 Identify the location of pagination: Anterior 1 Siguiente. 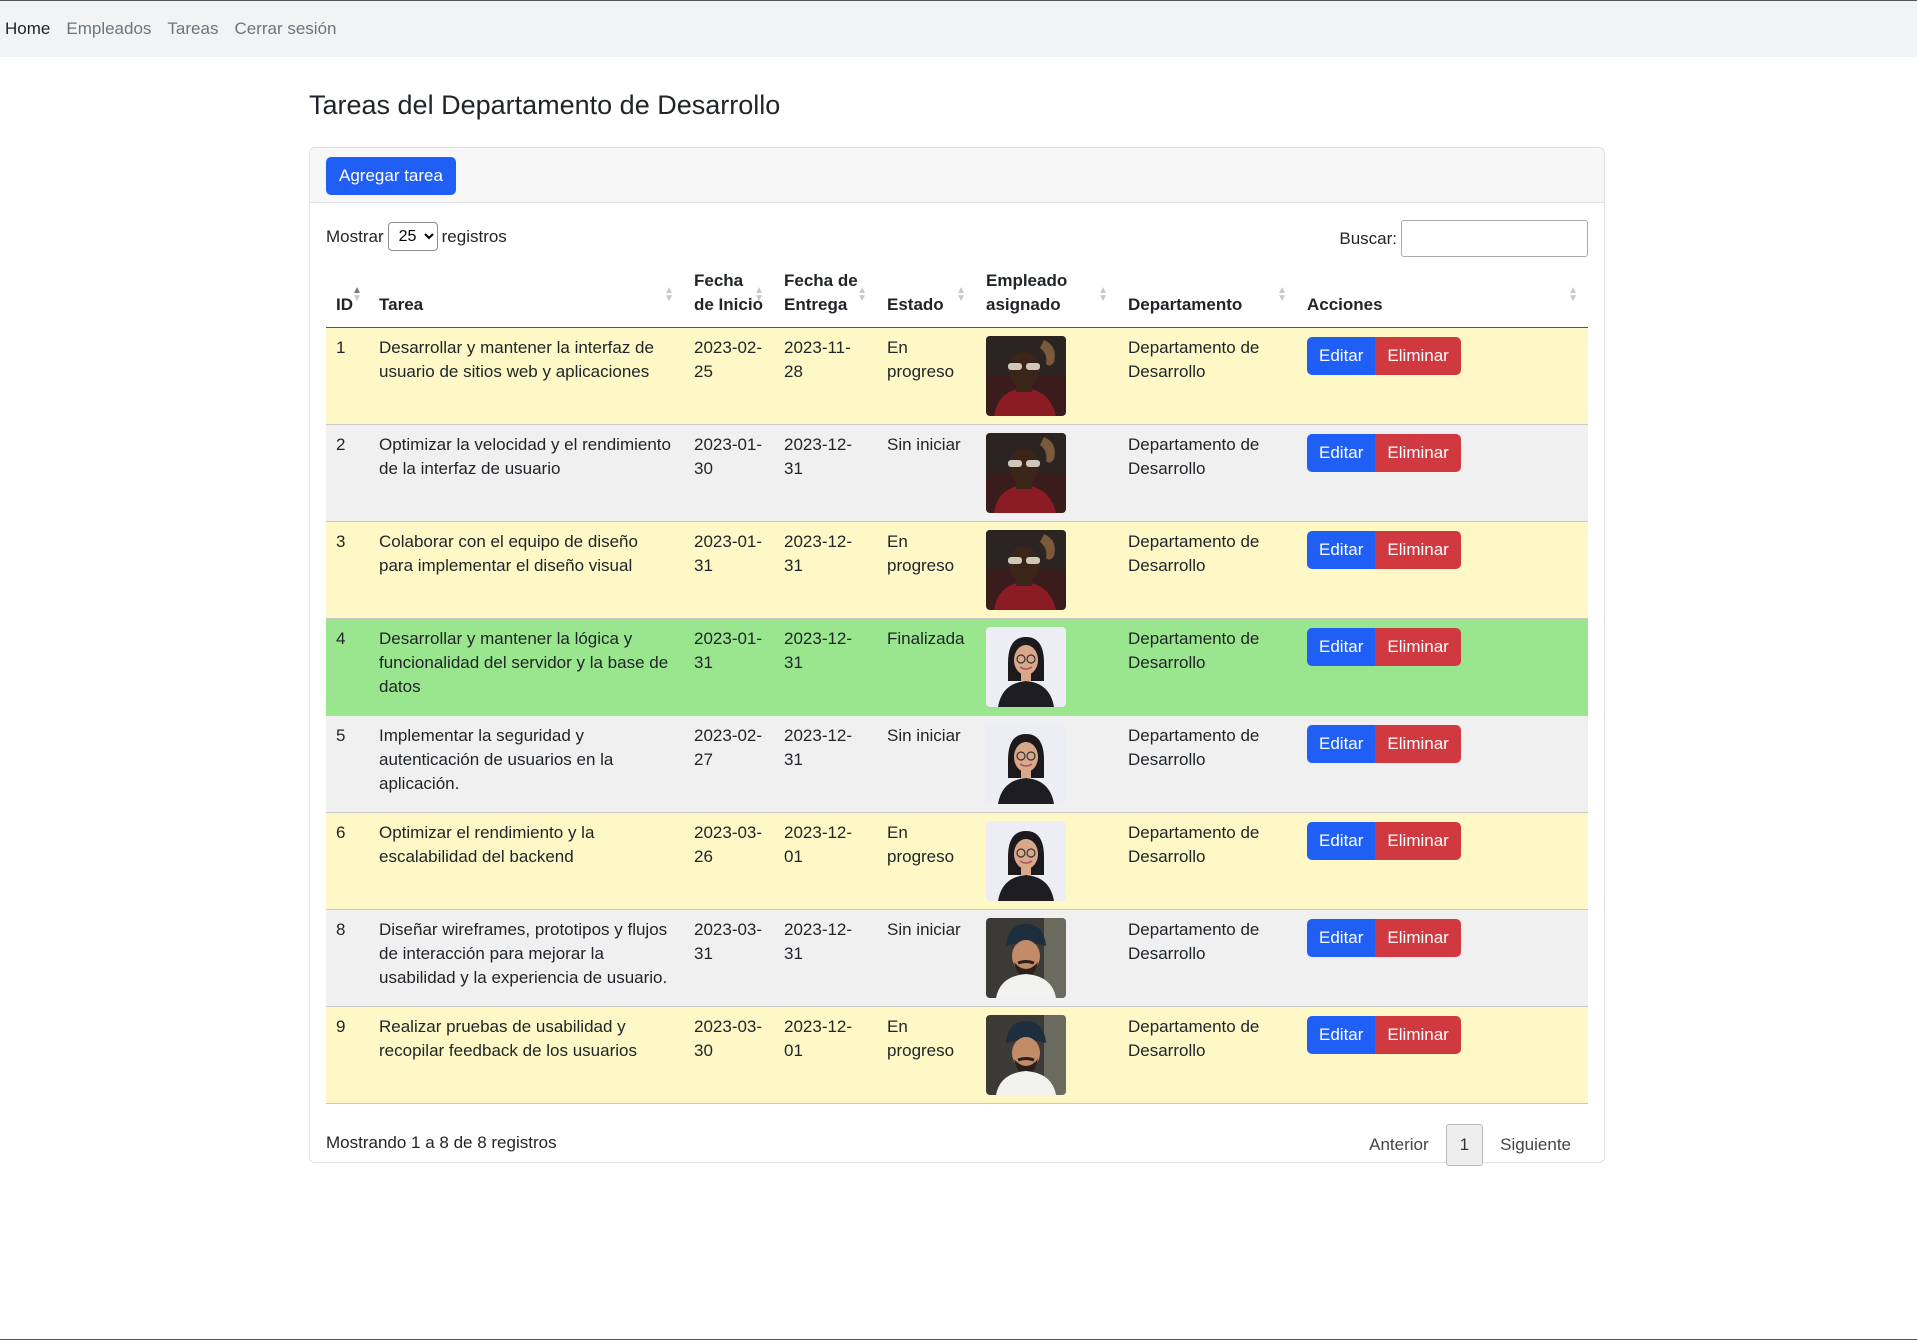
(1470, 1145).